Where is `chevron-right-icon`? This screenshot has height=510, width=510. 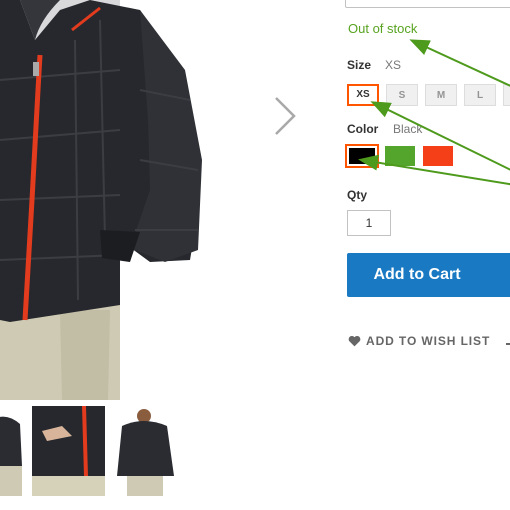
chevron-right-icon is located at coordinates (285, 116).